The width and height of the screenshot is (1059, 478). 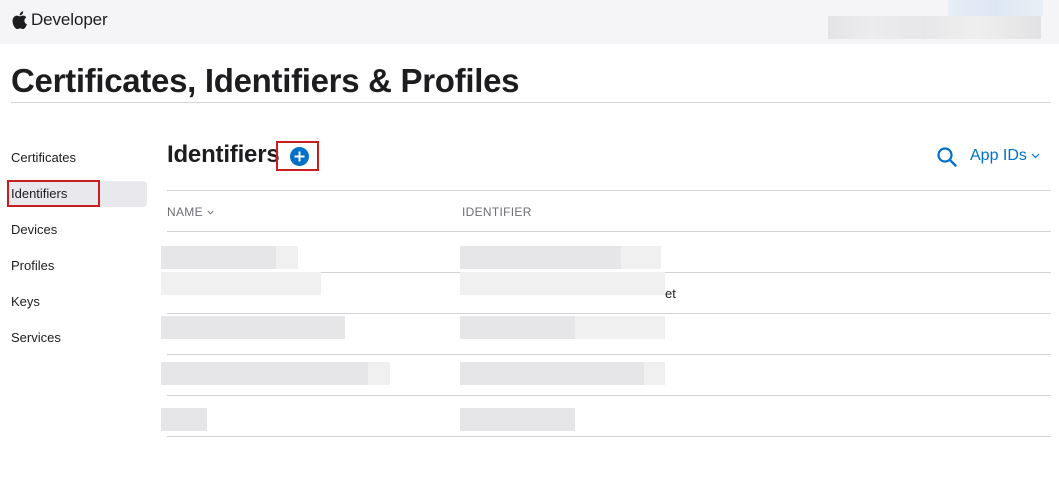 I want to click on sidebar-item-keys: Keys, so click(x=25, y=302).